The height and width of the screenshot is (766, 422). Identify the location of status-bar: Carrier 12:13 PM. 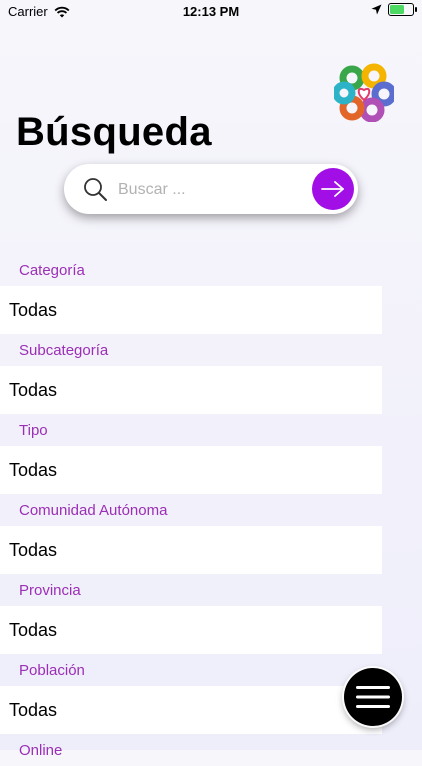
(211, 11).